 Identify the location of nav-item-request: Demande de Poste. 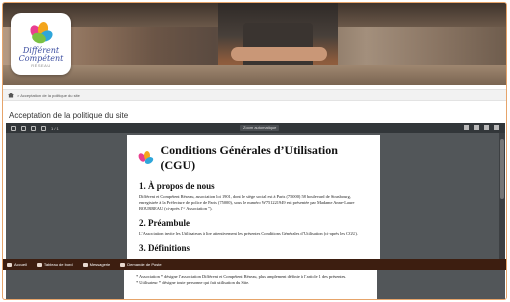
(141, 264).